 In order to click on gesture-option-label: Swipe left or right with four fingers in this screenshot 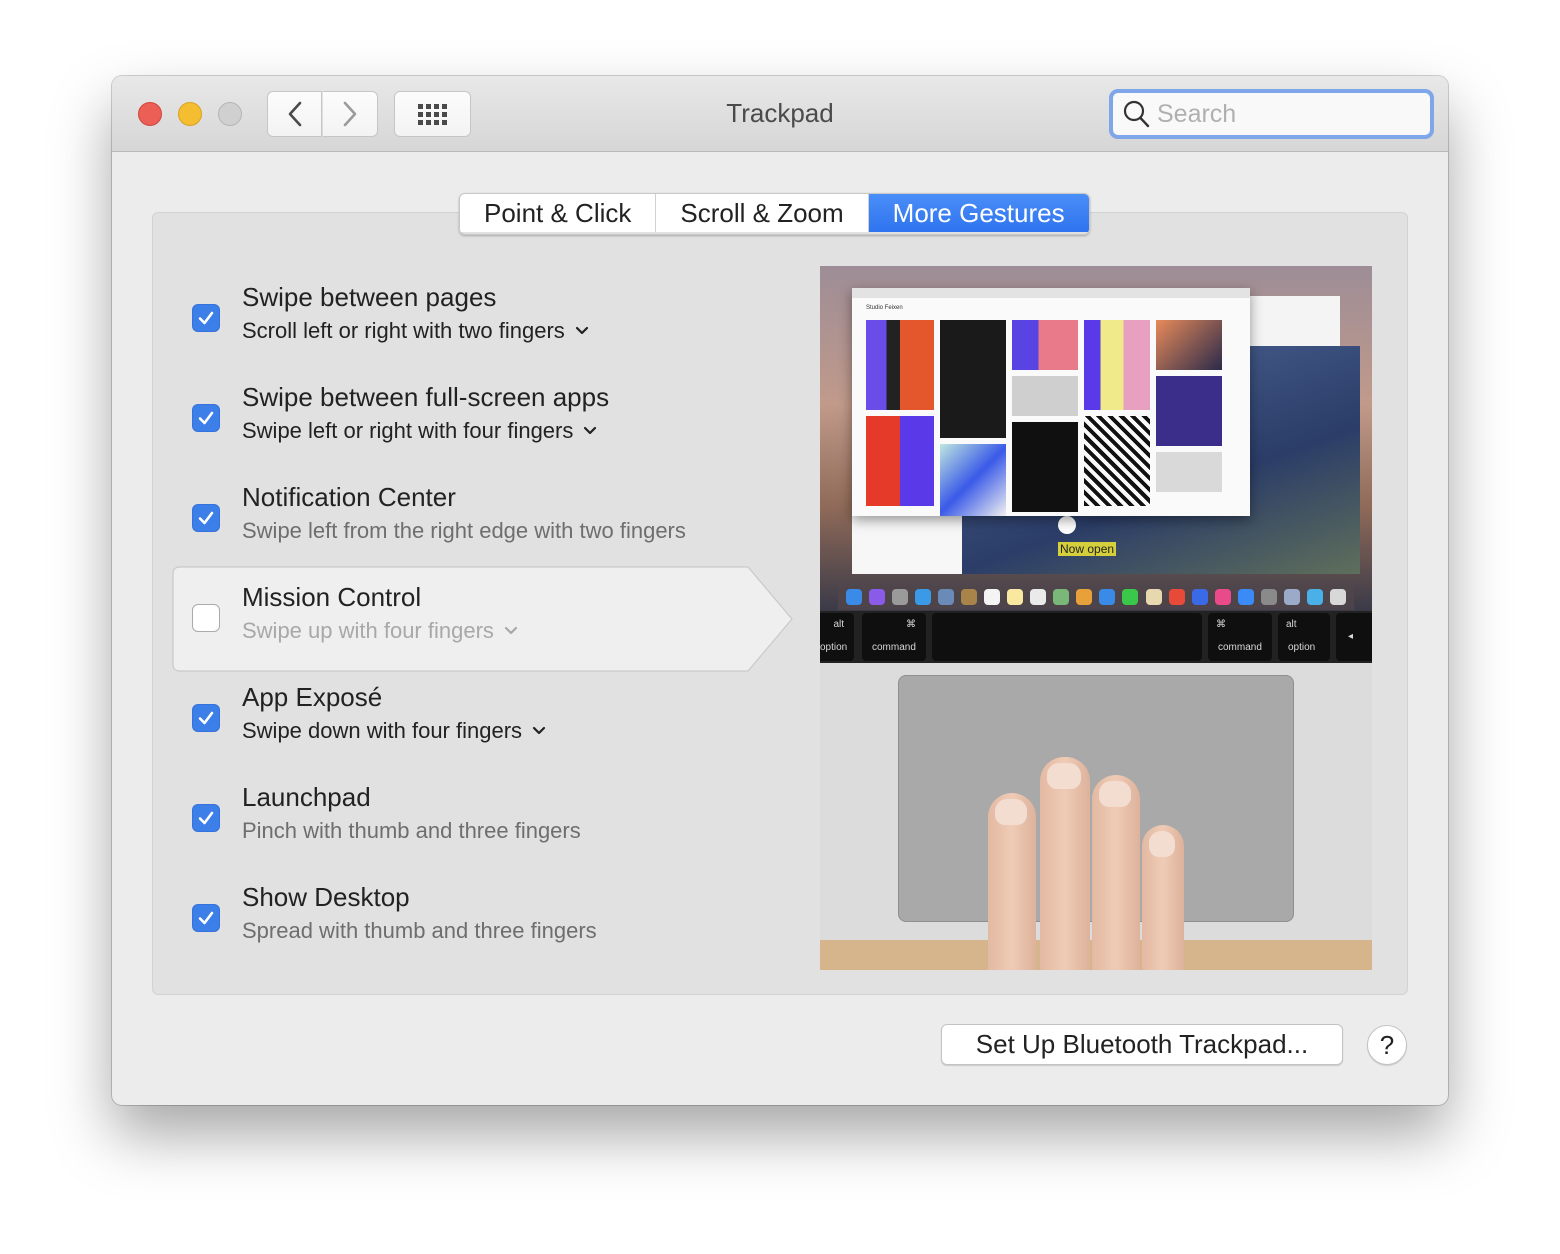, I will do `click(408, 430)`.